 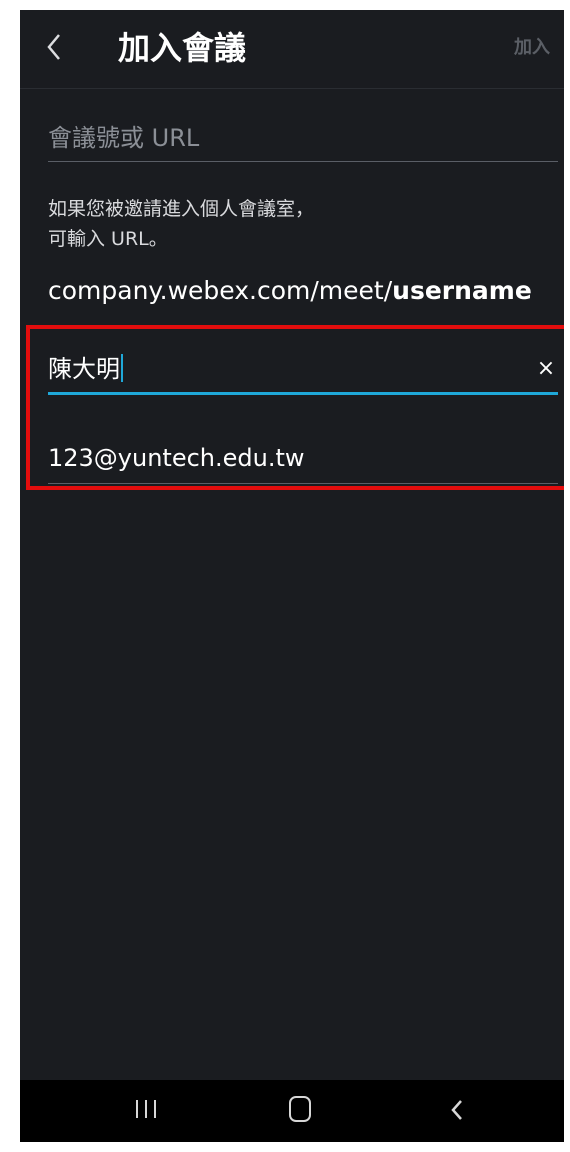 I want to click on clear-icon: ×, so click(x=546, y=368).